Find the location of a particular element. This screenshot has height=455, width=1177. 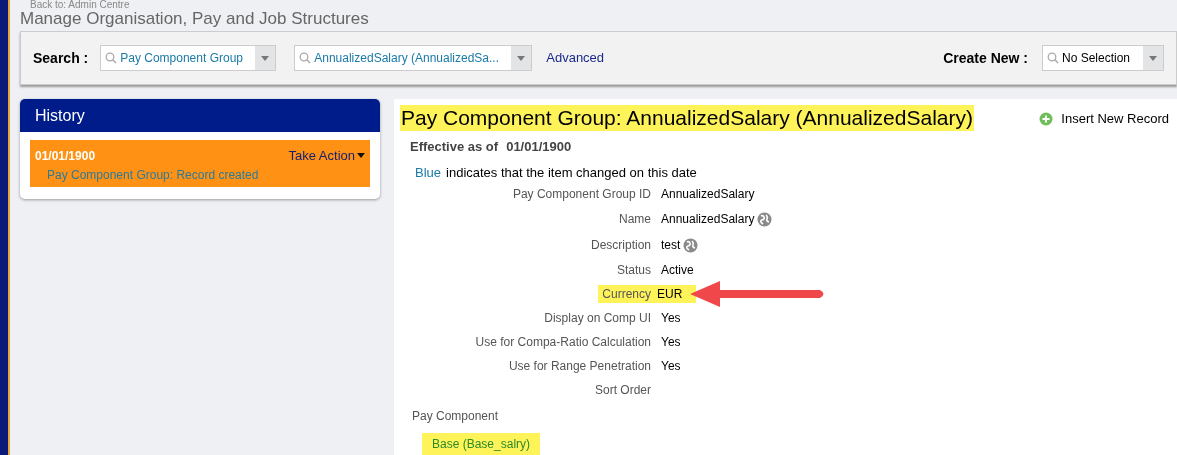

combo-box: Pay Component Group is located at coordinates (188, 58).